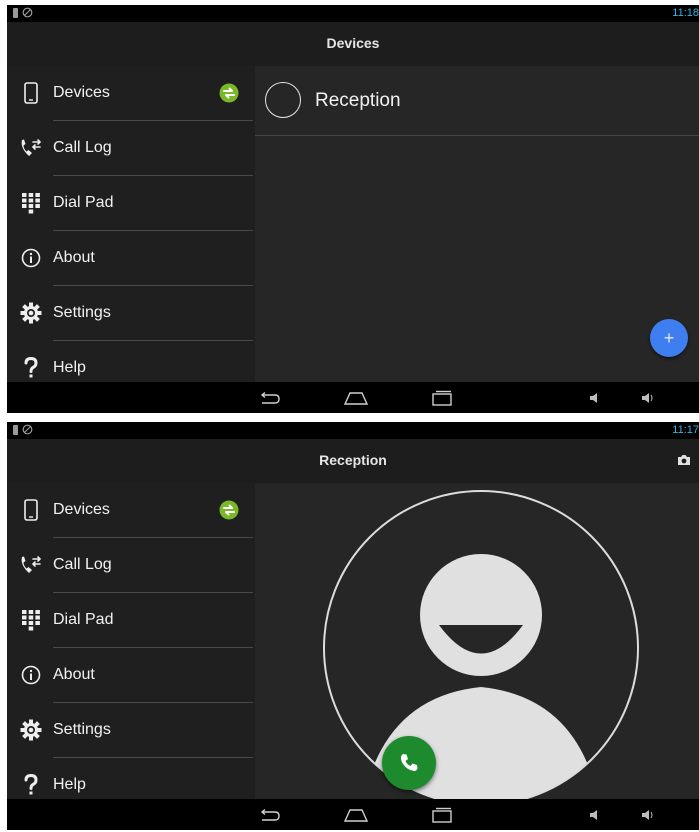 The width and height of the screenshot is (699, 832). I want to click on page-title: Reception, so click(353, 460).